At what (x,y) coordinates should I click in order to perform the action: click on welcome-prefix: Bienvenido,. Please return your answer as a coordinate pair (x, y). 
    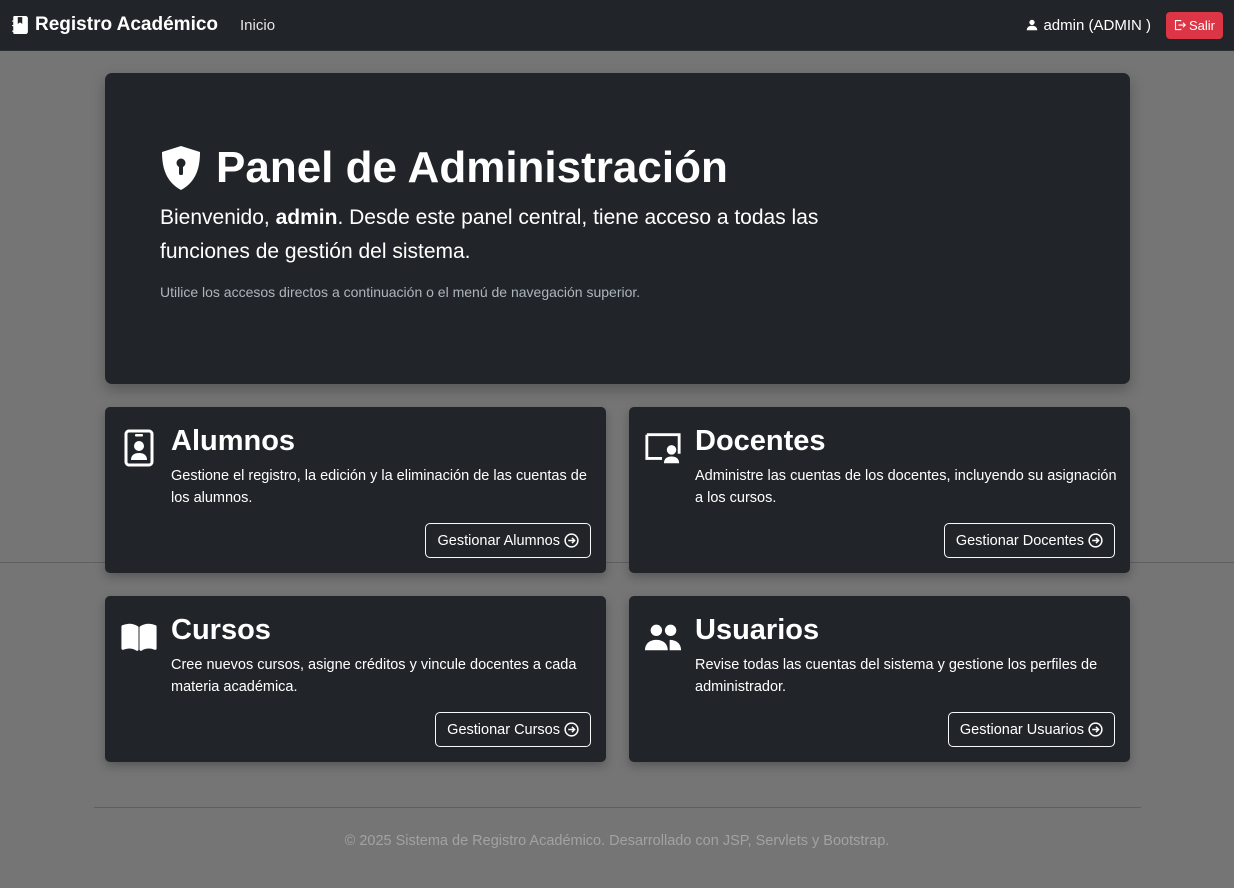
    Looking at the image, I should click on (215, 217).